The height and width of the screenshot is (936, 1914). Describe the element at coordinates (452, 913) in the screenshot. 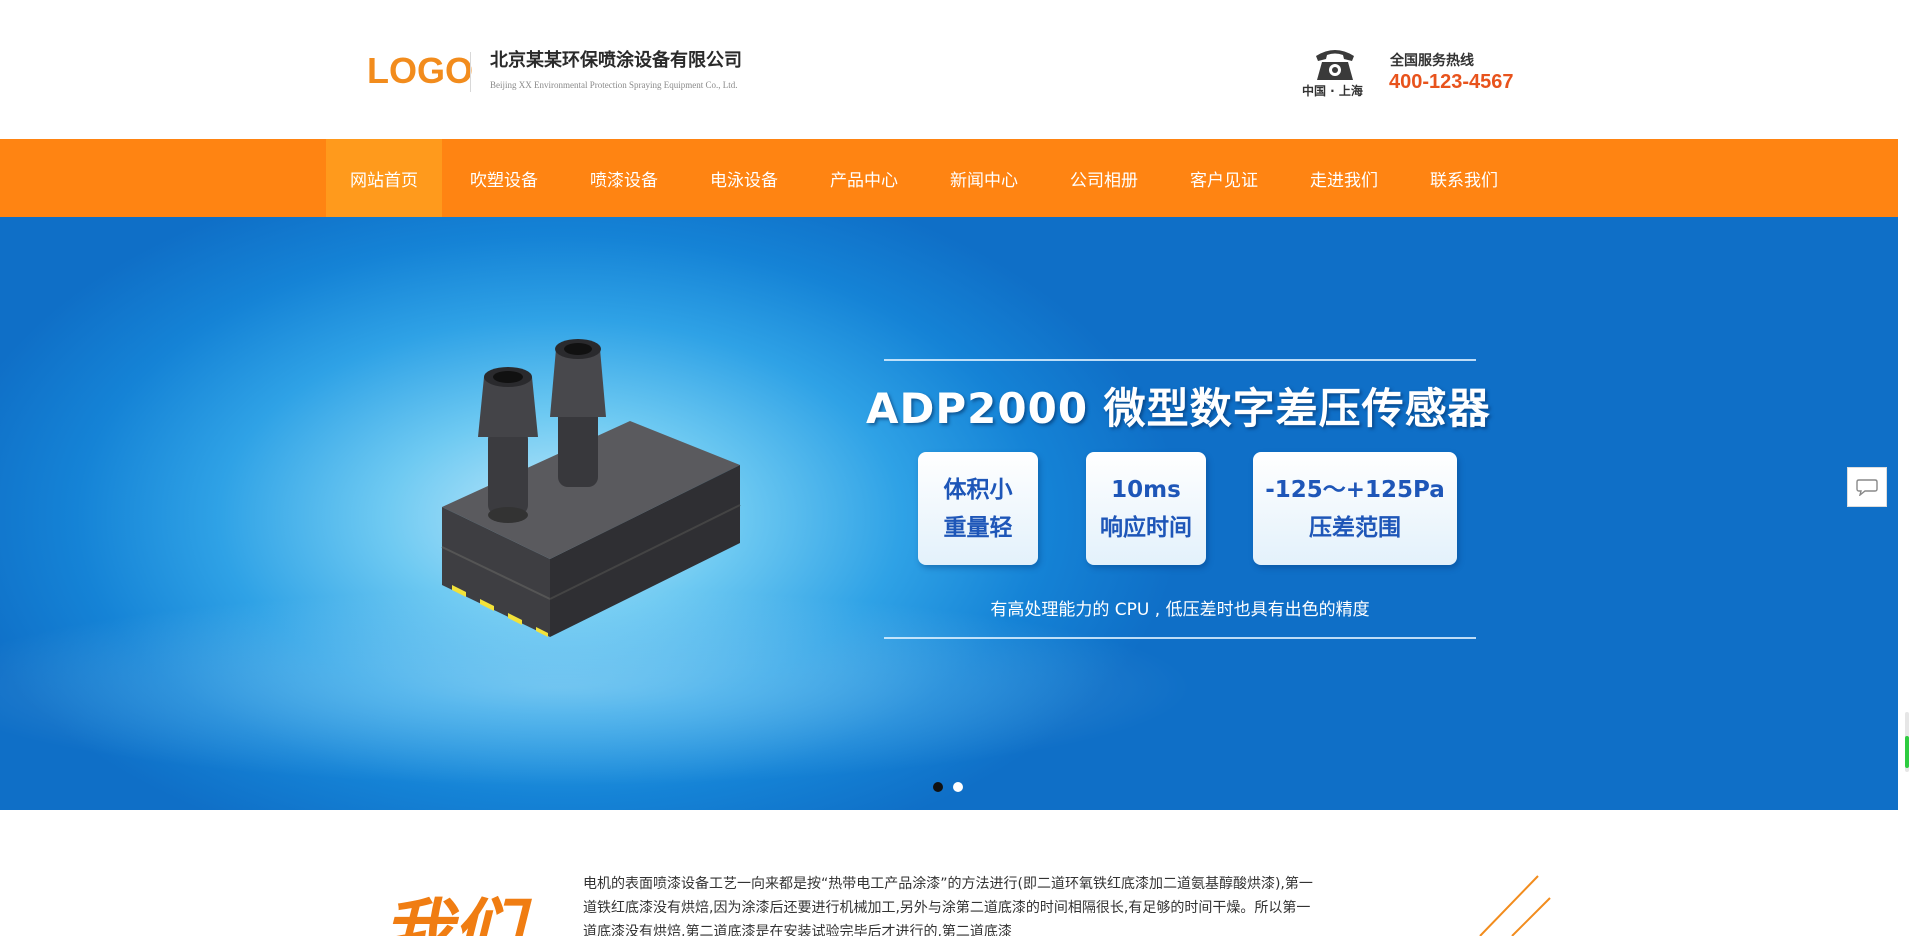

I see `about-heading: 我们` at that location.